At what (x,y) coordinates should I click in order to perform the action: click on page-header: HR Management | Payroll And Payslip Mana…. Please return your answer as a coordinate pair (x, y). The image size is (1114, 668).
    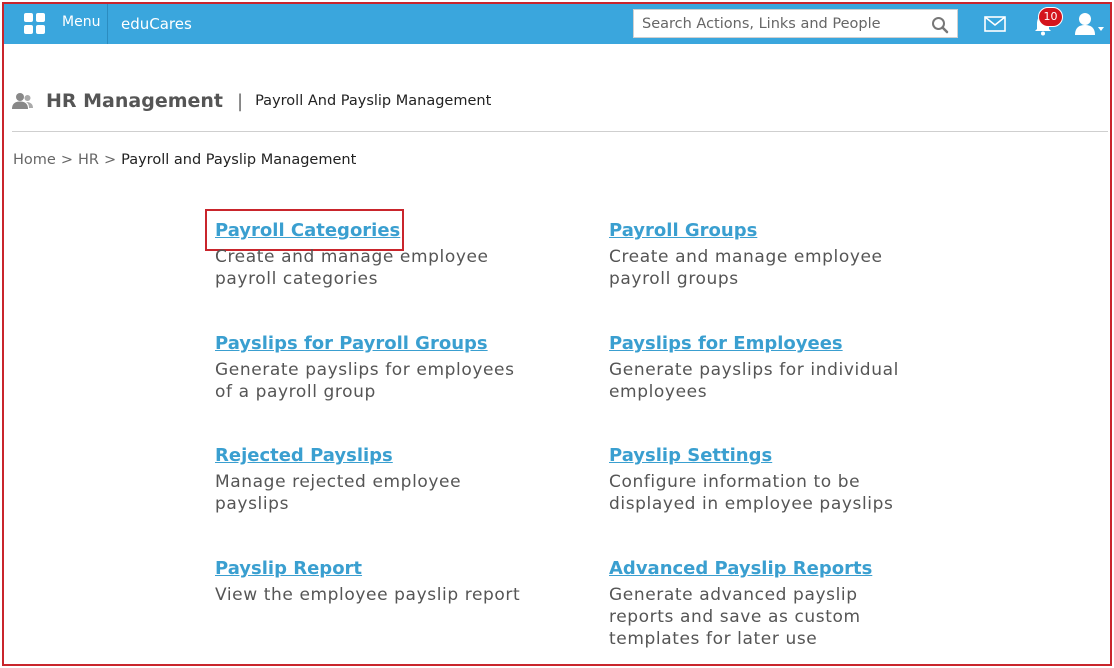
    Looking at the image, I should click on (251, 101).